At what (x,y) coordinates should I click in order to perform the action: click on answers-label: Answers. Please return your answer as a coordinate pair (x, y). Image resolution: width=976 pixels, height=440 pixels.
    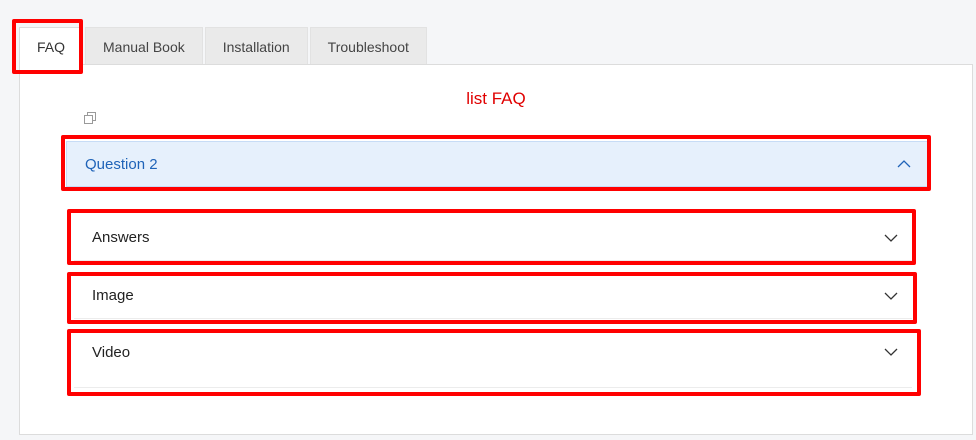
    Looking at the image, I should click on (121, 237).